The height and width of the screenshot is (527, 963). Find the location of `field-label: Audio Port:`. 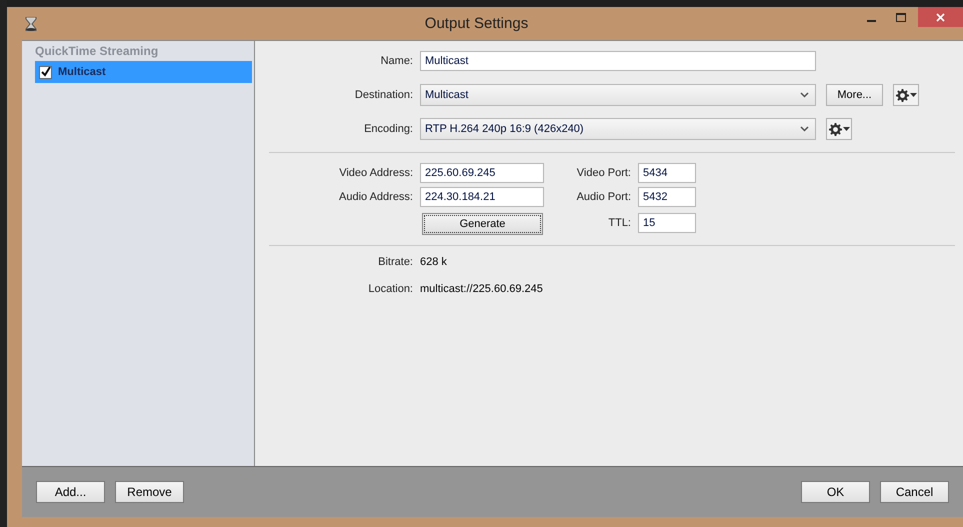

field-label: Audio Port: is located at coordinates (603, 197).